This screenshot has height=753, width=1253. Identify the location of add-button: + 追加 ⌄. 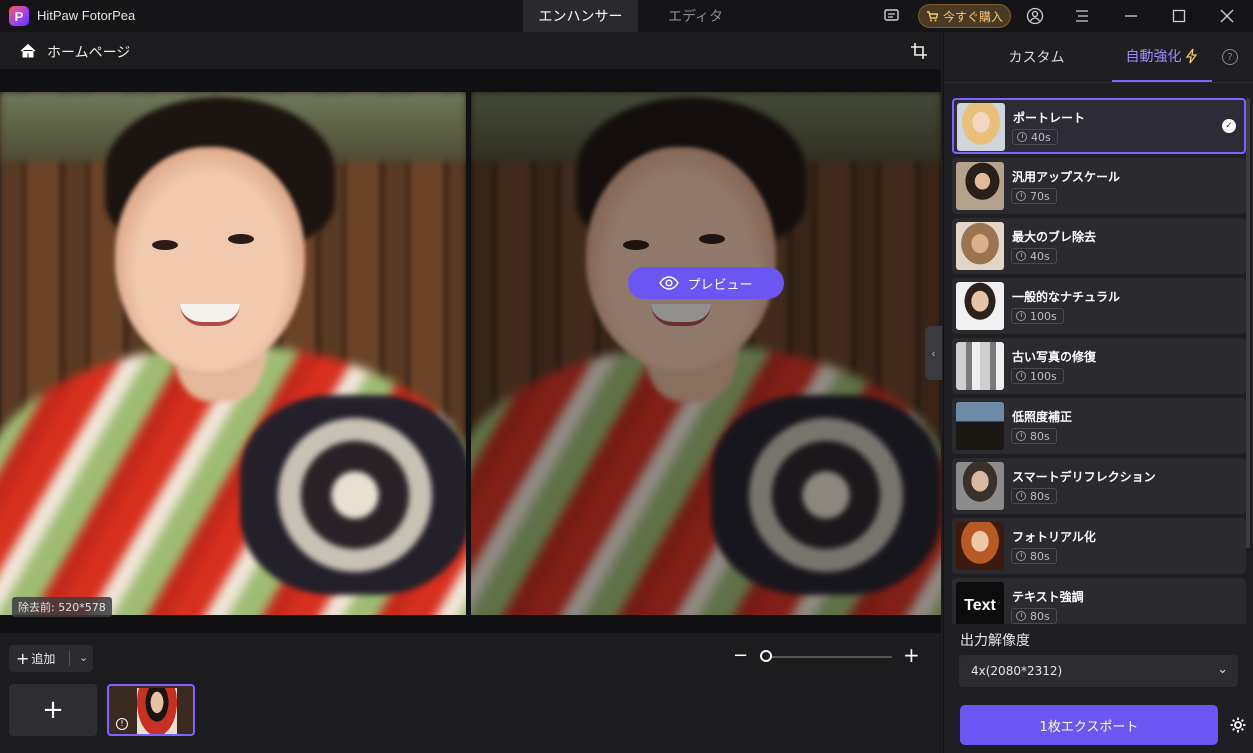
(51, 658).